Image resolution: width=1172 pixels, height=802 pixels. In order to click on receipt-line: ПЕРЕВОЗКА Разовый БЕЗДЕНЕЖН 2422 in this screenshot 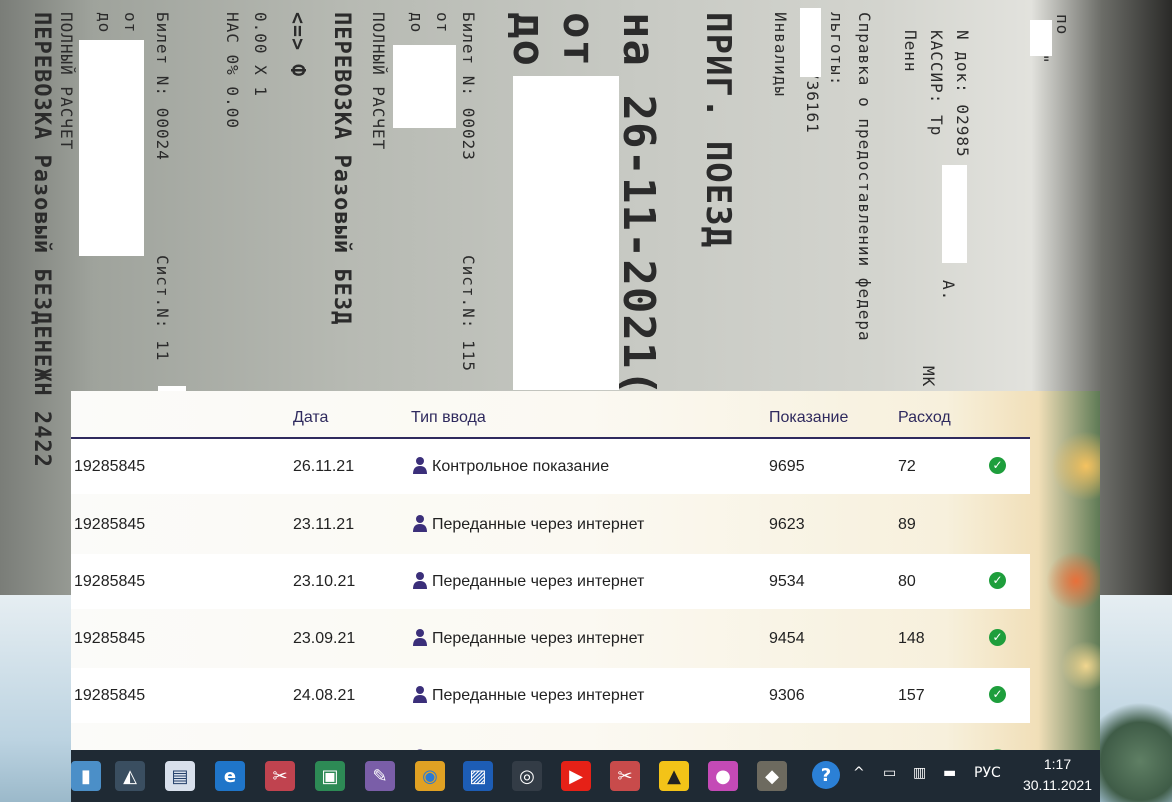, I will do `click(41, 240)`.